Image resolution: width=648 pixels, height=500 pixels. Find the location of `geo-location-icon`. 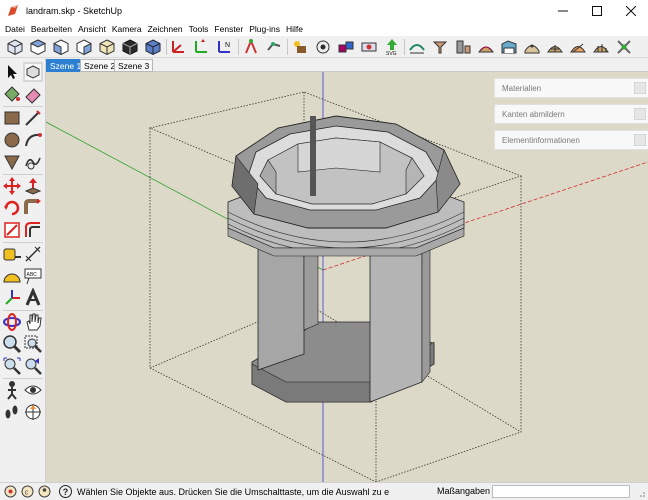

geo-location-icon is located at coordinates (10, 491).